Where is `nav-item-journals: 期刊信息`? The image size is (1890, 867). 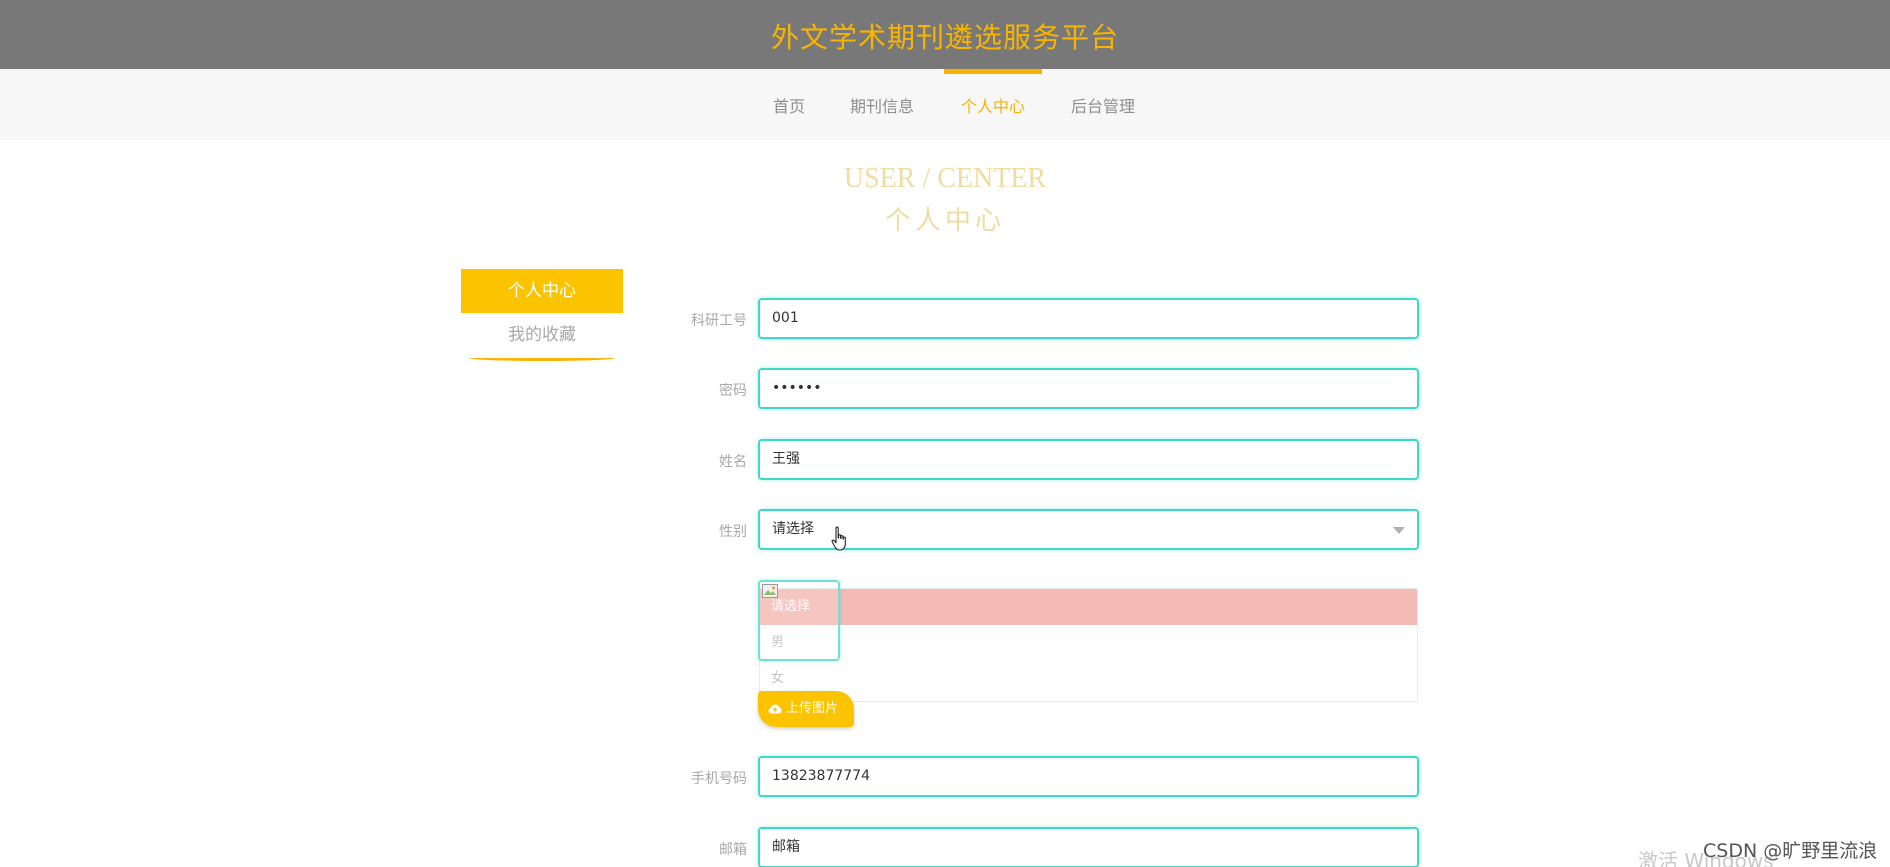
nav-item-journals: 期刊信息 is located at coordinates (882, 107).